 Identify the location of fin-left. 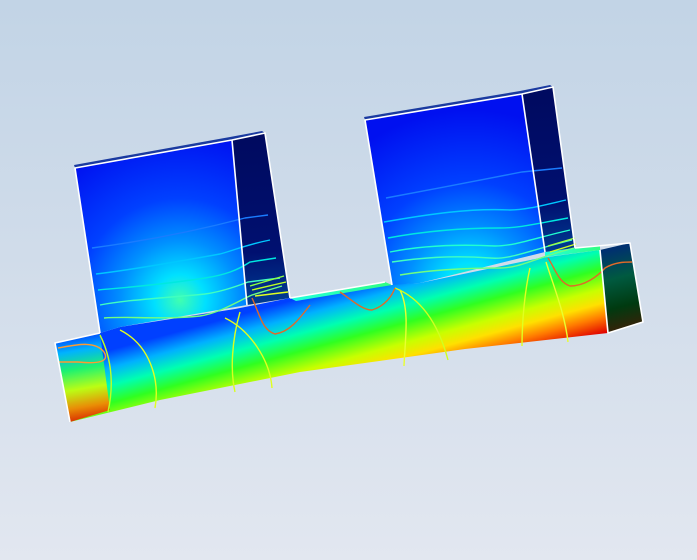
(182, 232).